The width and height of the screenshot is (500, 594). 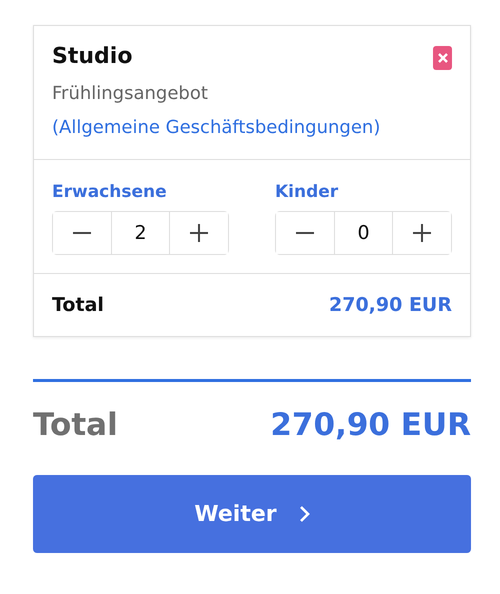 I want to click on terms-link: (Allgemeine Geschäftsbedingungen), so click(x=216, y=127).